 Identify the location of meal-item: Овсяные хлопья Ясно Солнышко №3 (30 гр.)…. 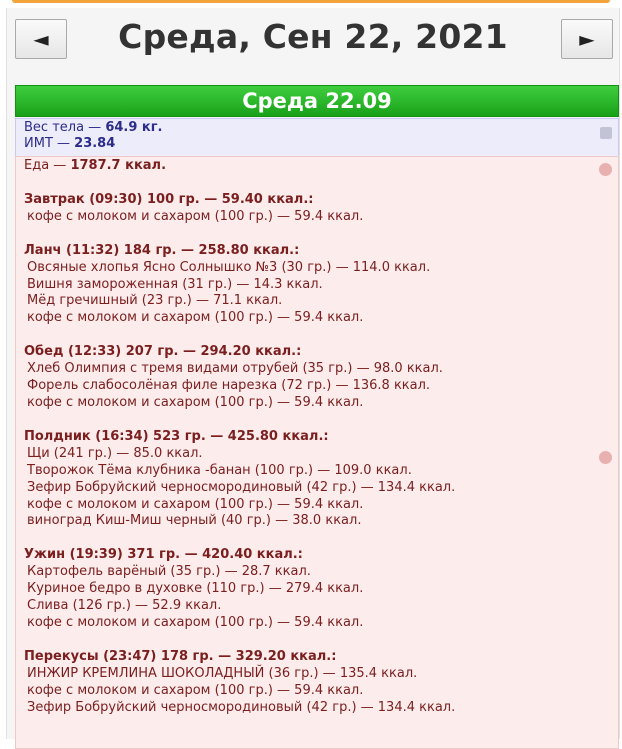
(317, 268).